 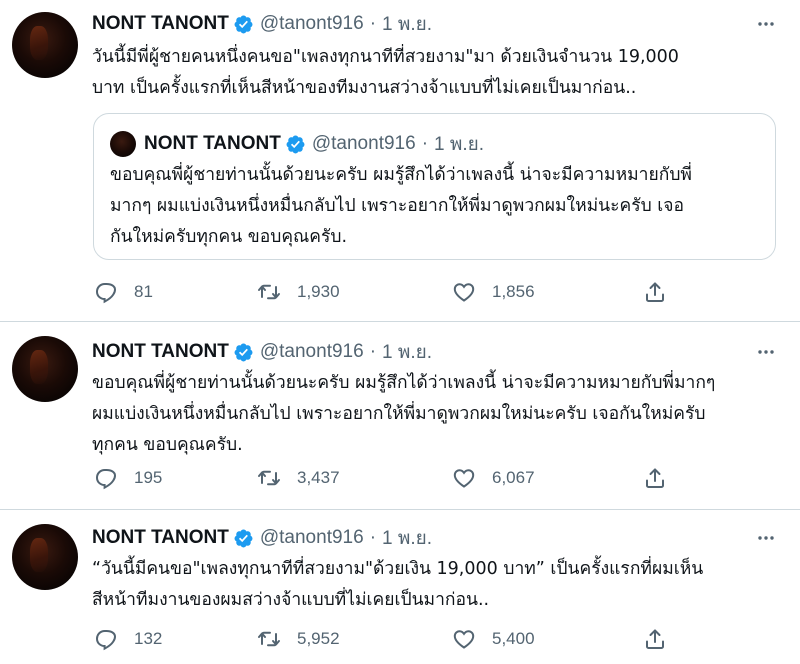 I want to click on like-button: 1,856, so click(x=493, y=292).